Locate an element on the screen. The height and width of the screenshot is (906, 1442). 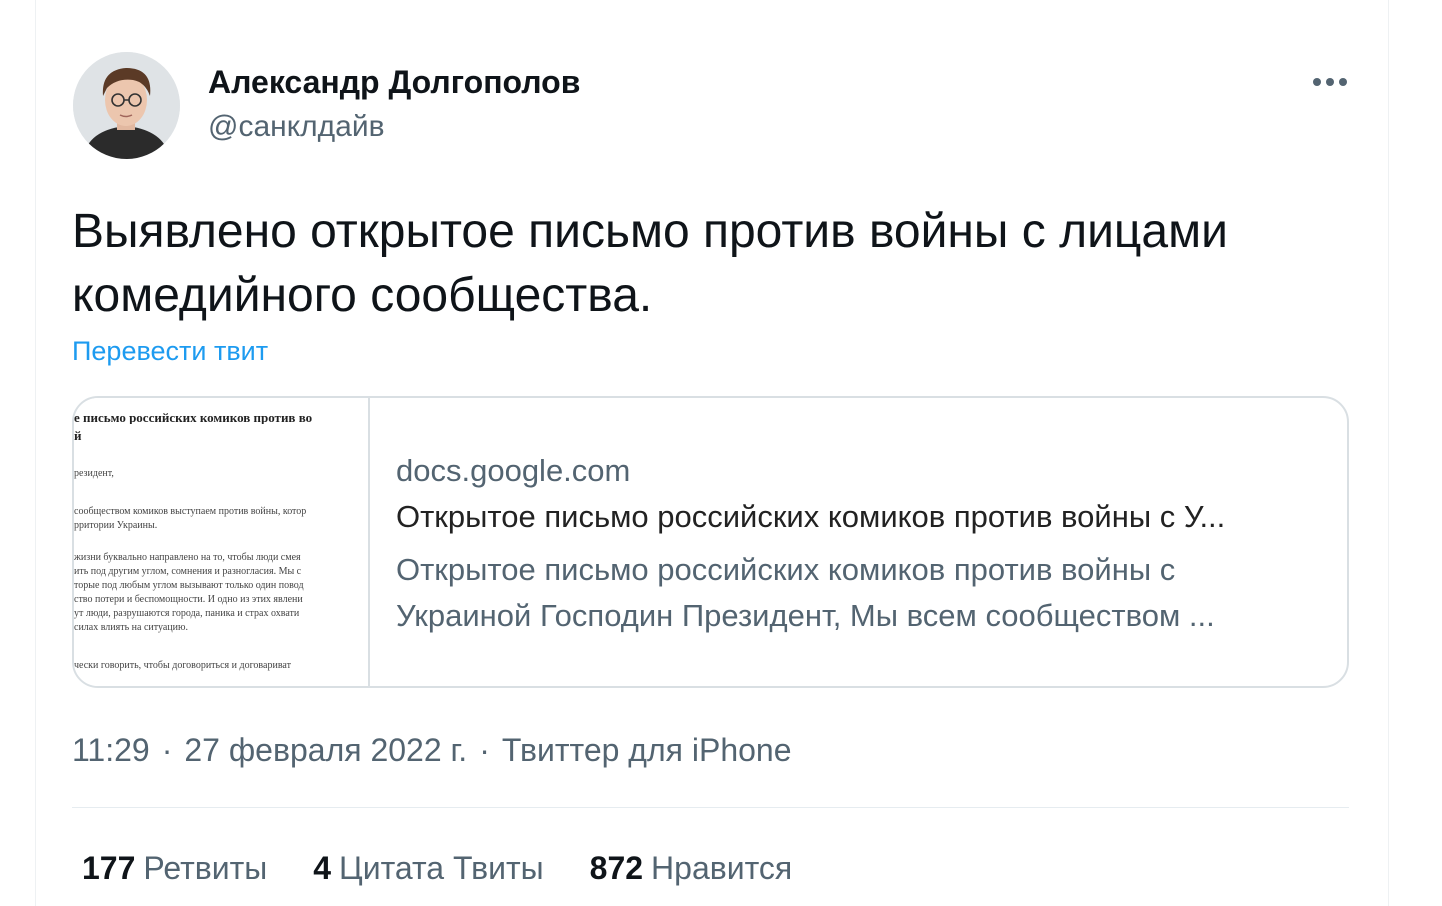
likes-stat: 872 Нравится is located at coordinates (691, 868).